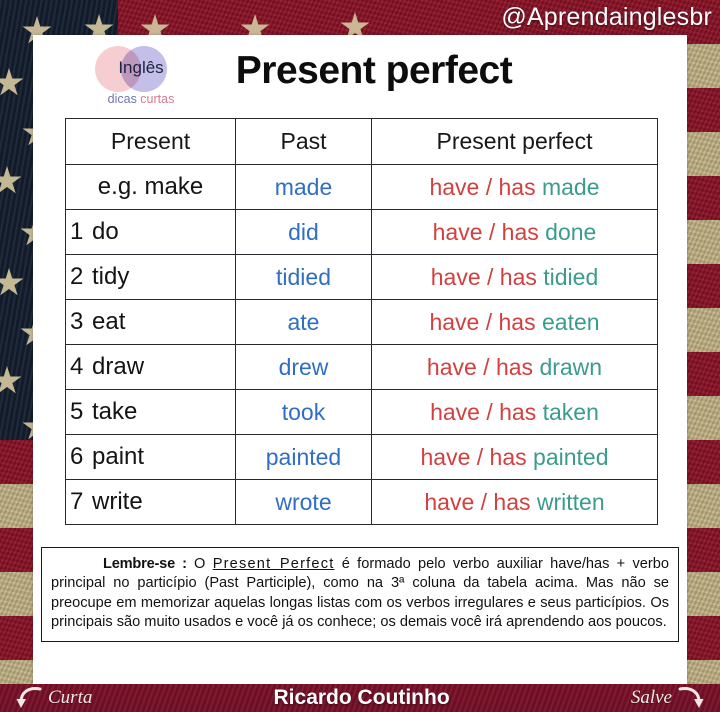 This screenshot has width=720, height=712. I want to click on cell-past: ate, so click(303, 322).